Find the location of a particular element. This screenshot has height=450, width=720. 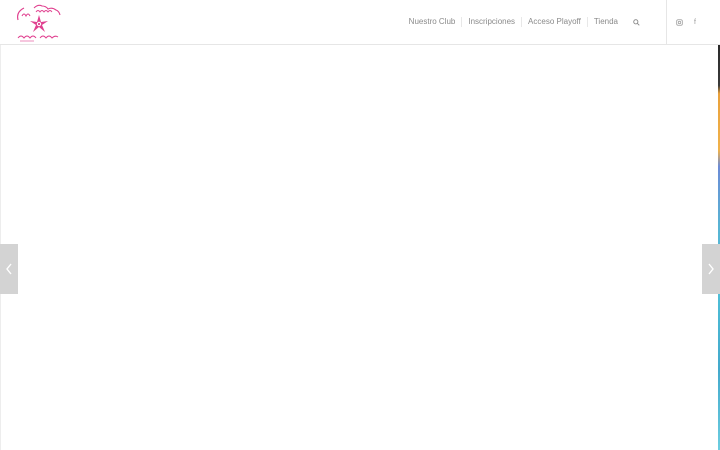

nav-item-tienda: Tienda is located at coordinates (605, 22).